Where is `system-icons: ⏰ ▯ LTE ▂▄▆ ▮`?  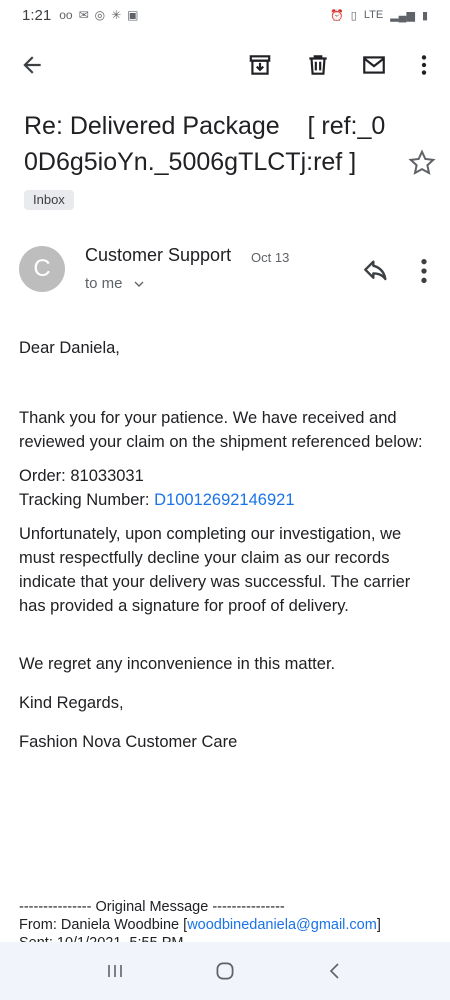
system-icons: ⏰ ▯ LTE ▂▄▆ ▮ is located at coordinates (379, 15).